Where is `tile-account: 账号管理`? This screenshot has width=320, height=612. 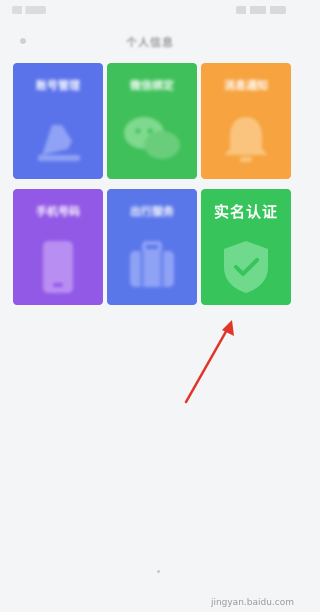 tile-account: 账号管理 is located at coordinates (58, 121).